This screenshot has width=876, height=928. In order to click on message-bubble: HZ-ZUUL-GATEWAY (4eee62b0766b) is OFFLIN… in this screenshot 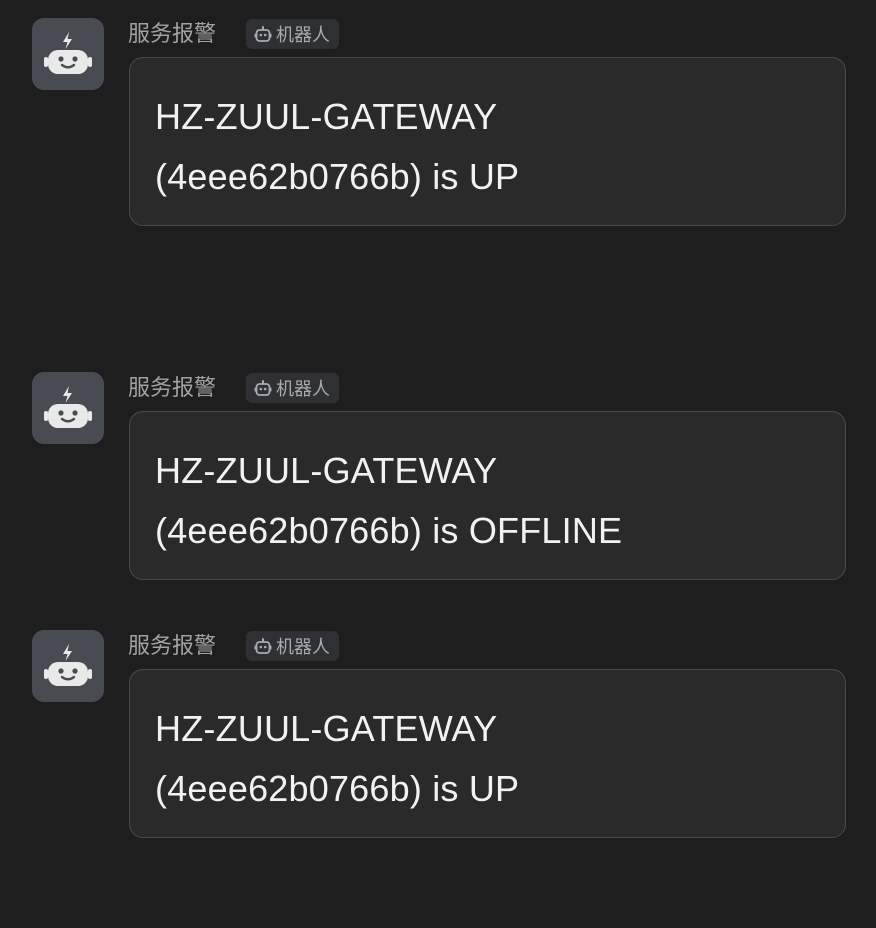, I will do `click(487, 495)`.